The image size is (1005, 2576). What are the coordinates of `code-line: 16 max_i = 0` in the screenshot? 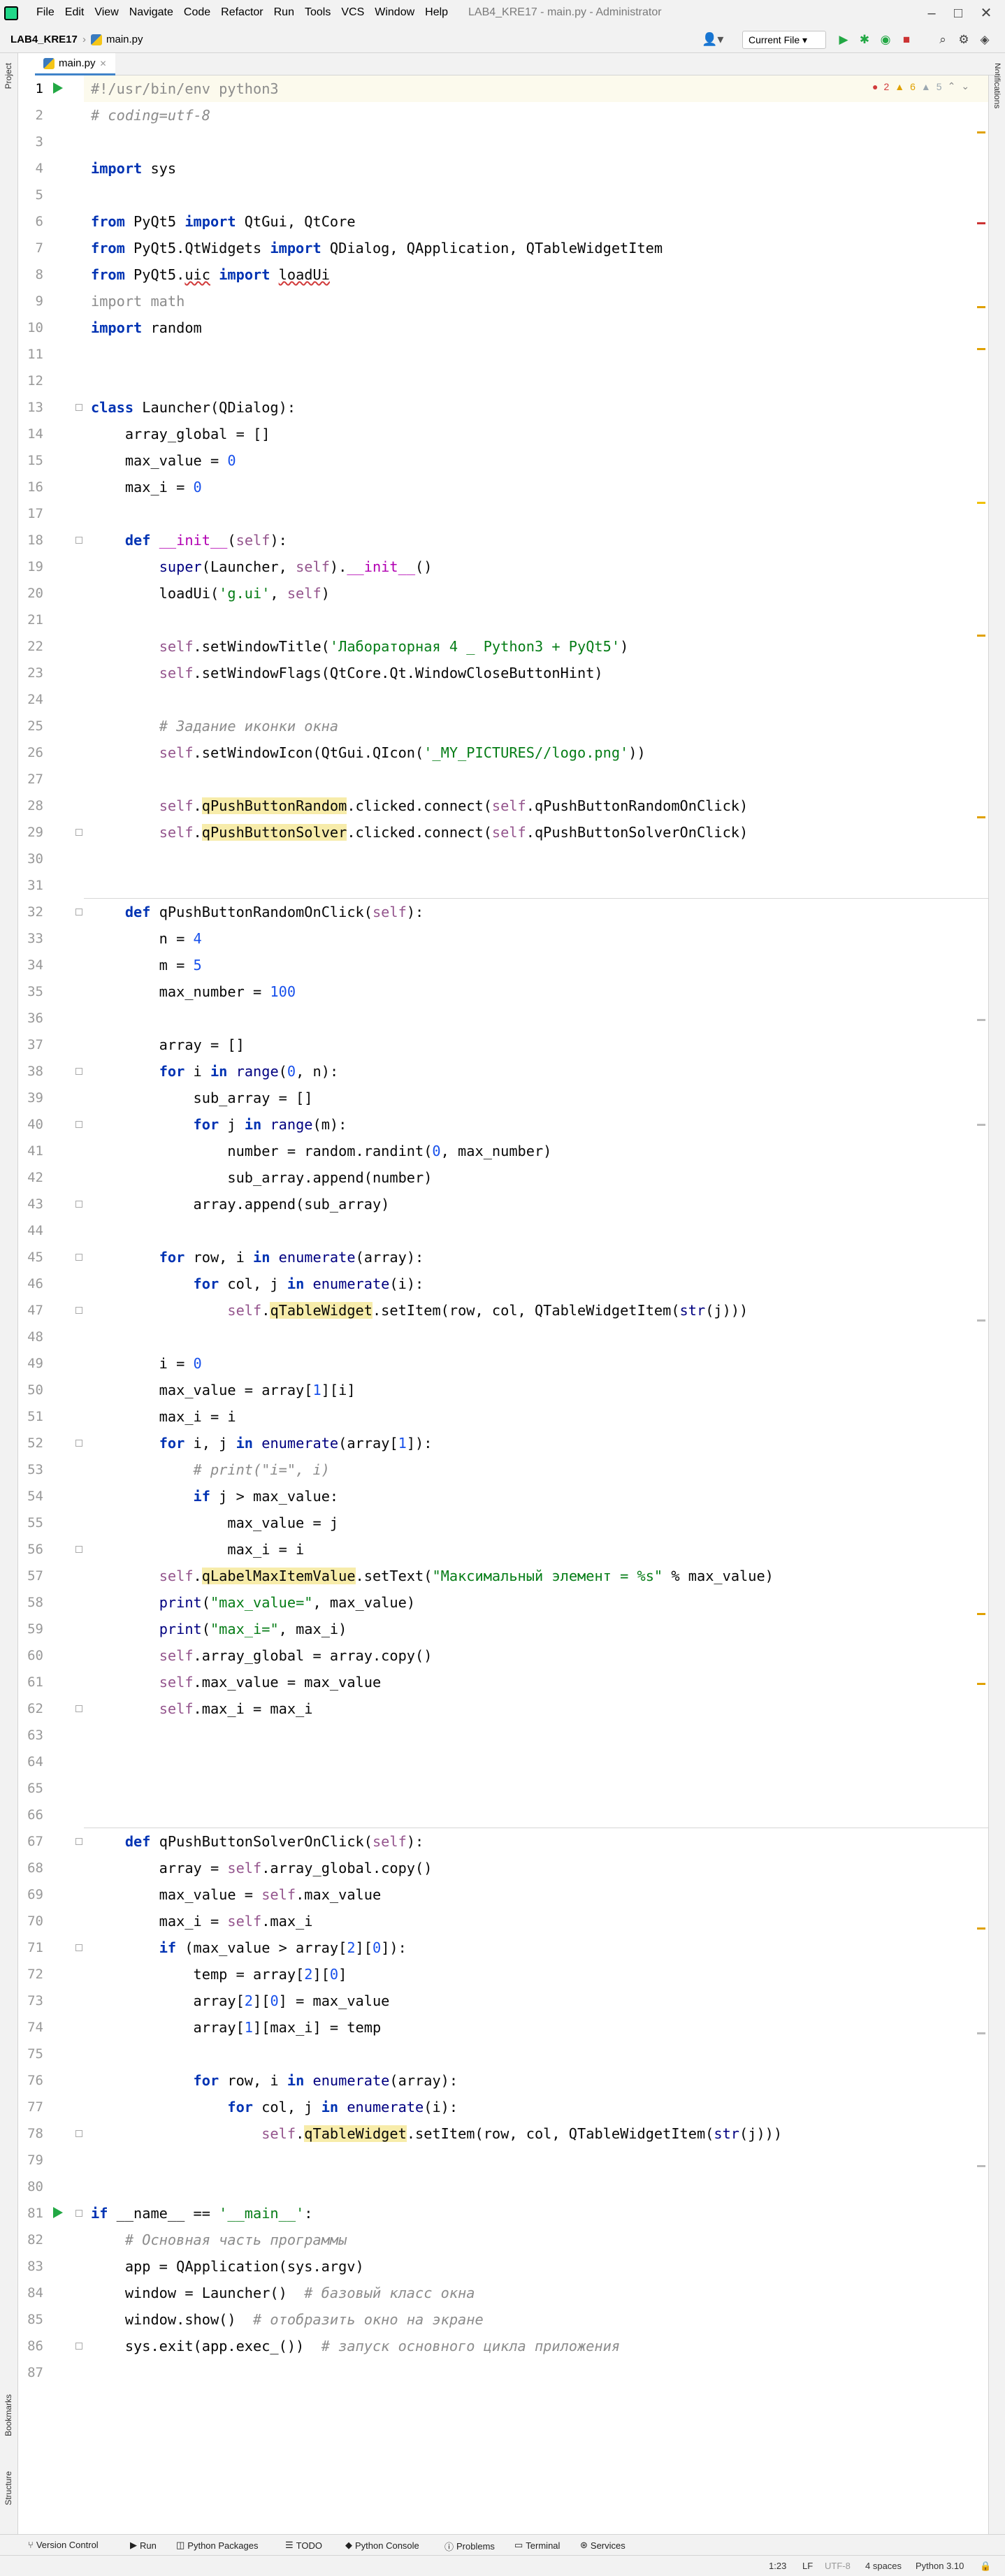 It's located at (485, 487).